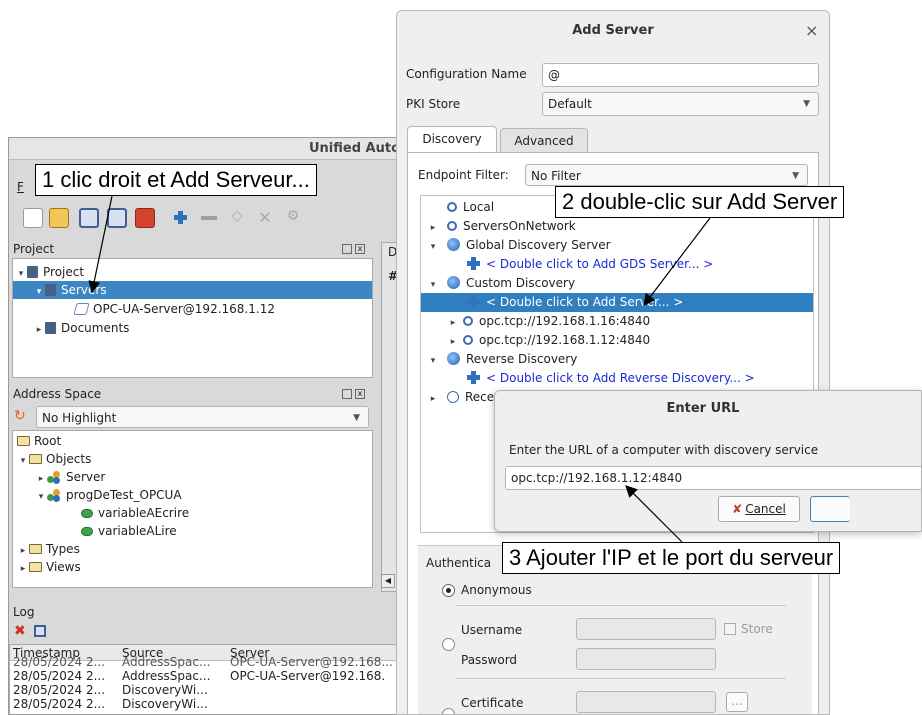 The height and width of the screenshot is (715, 922). Describe the element at coordinates (830, 509) in the screenshot. I see `ok-button` at that location.